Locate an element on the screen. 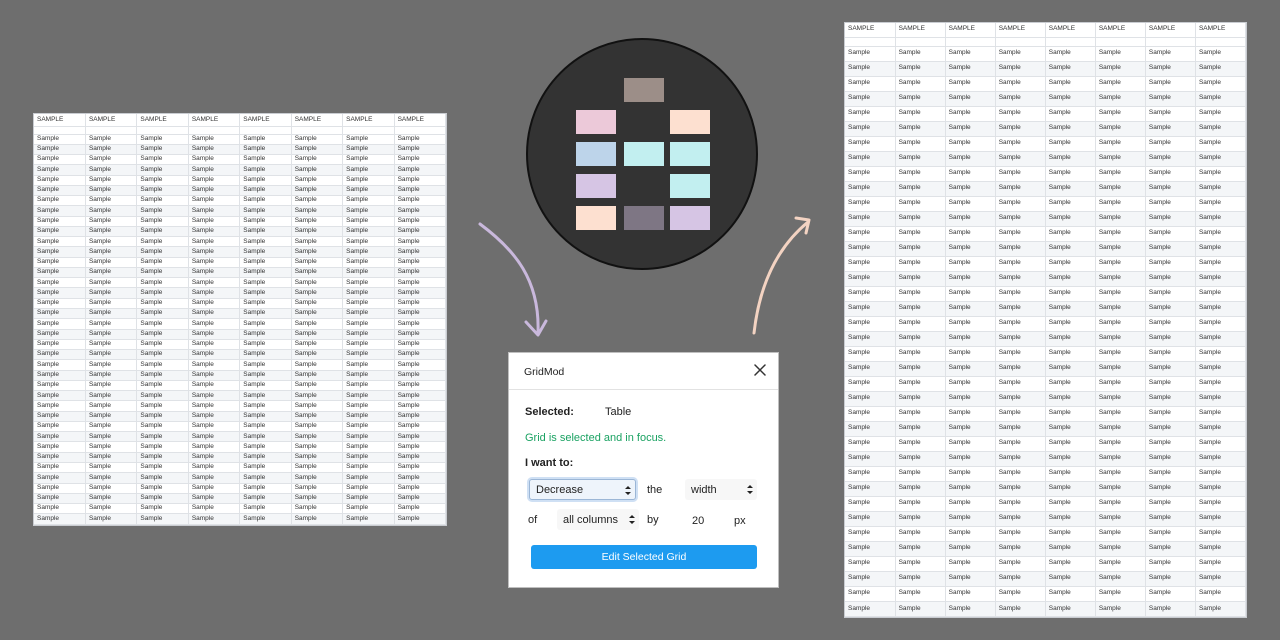 This screenshot has width=1280, height=640. unit-label: px is located at coordinates (740, 521).